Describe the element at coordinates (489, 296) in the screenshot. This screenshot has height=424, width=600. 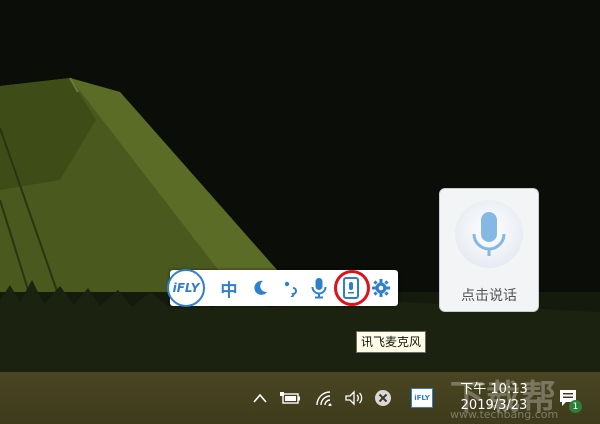
I see `voice-panel-label: 点击说话` at that location.